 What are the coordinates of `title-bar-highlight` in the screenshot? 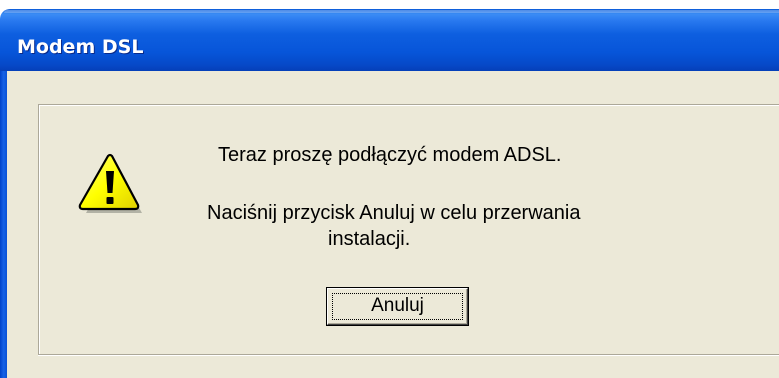 It's located at (391, 11).